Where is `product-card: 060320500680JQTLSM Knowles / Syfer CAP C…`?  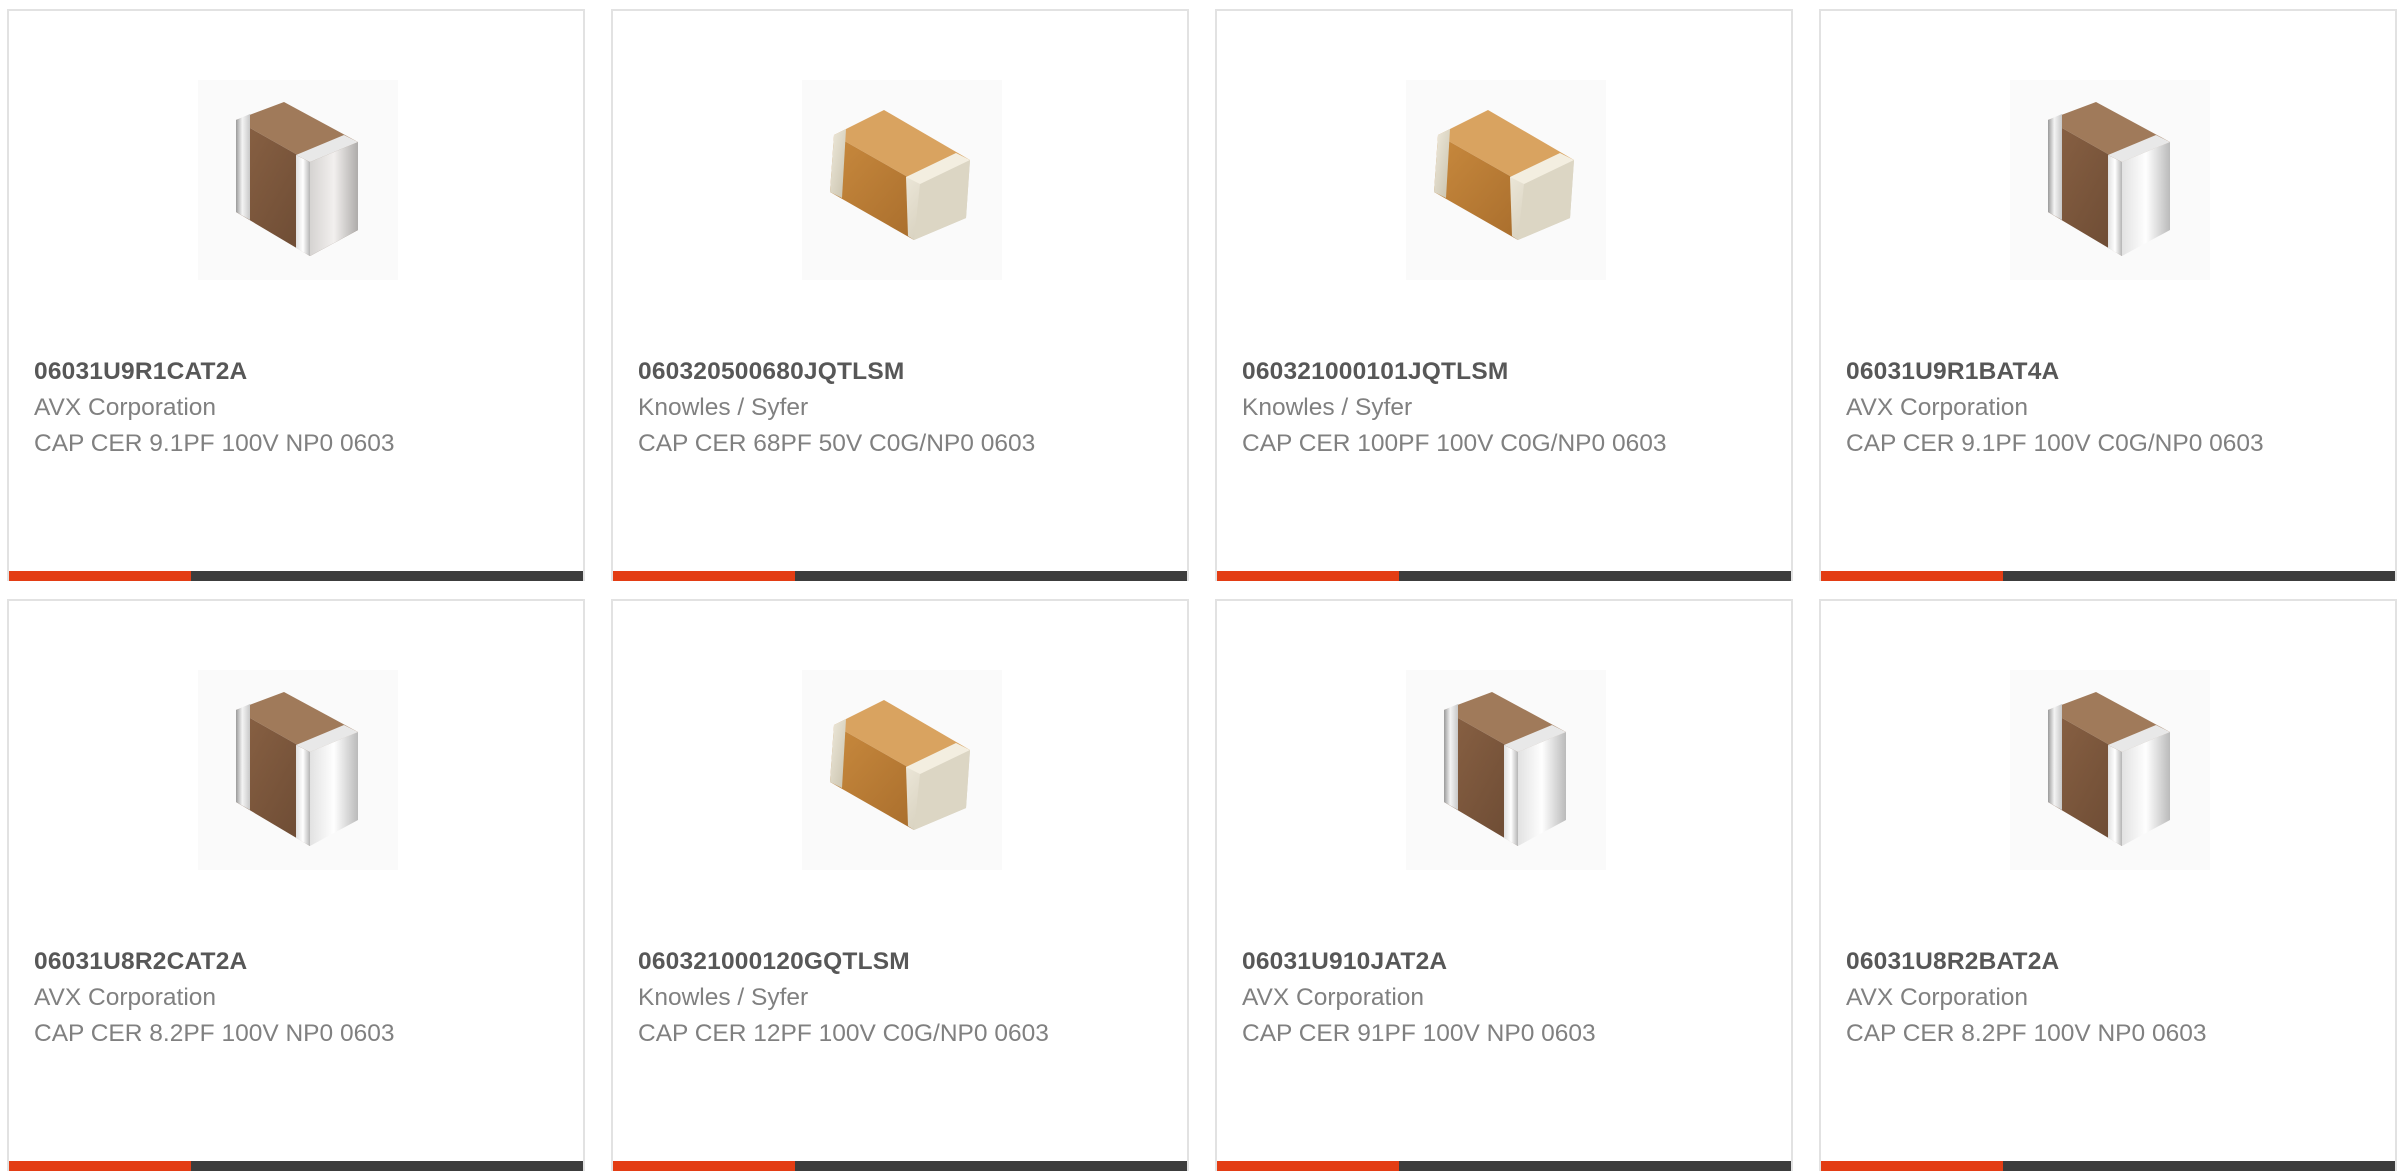
product-card: 060320500680JQTLSM Knowles / Syfer CAP C… is located at coordinates (900, 295).